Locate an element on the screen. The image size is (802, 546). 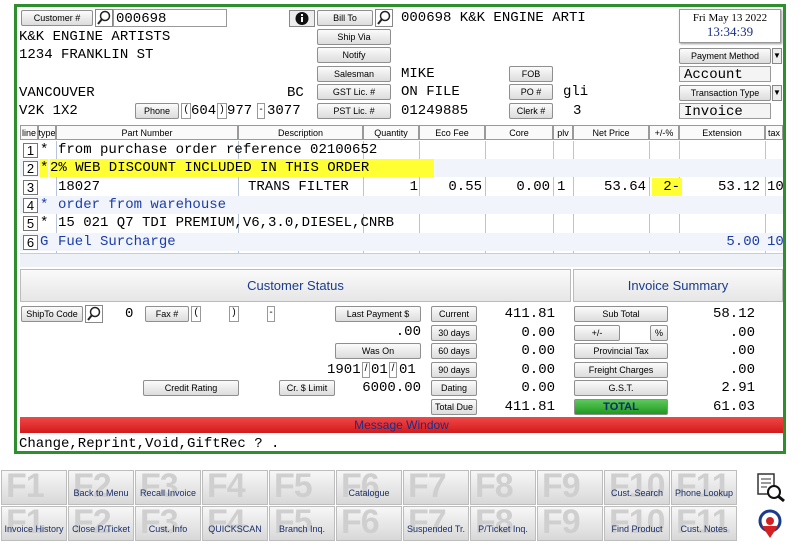
customer-search-icon is located at coordinates (104, 18).